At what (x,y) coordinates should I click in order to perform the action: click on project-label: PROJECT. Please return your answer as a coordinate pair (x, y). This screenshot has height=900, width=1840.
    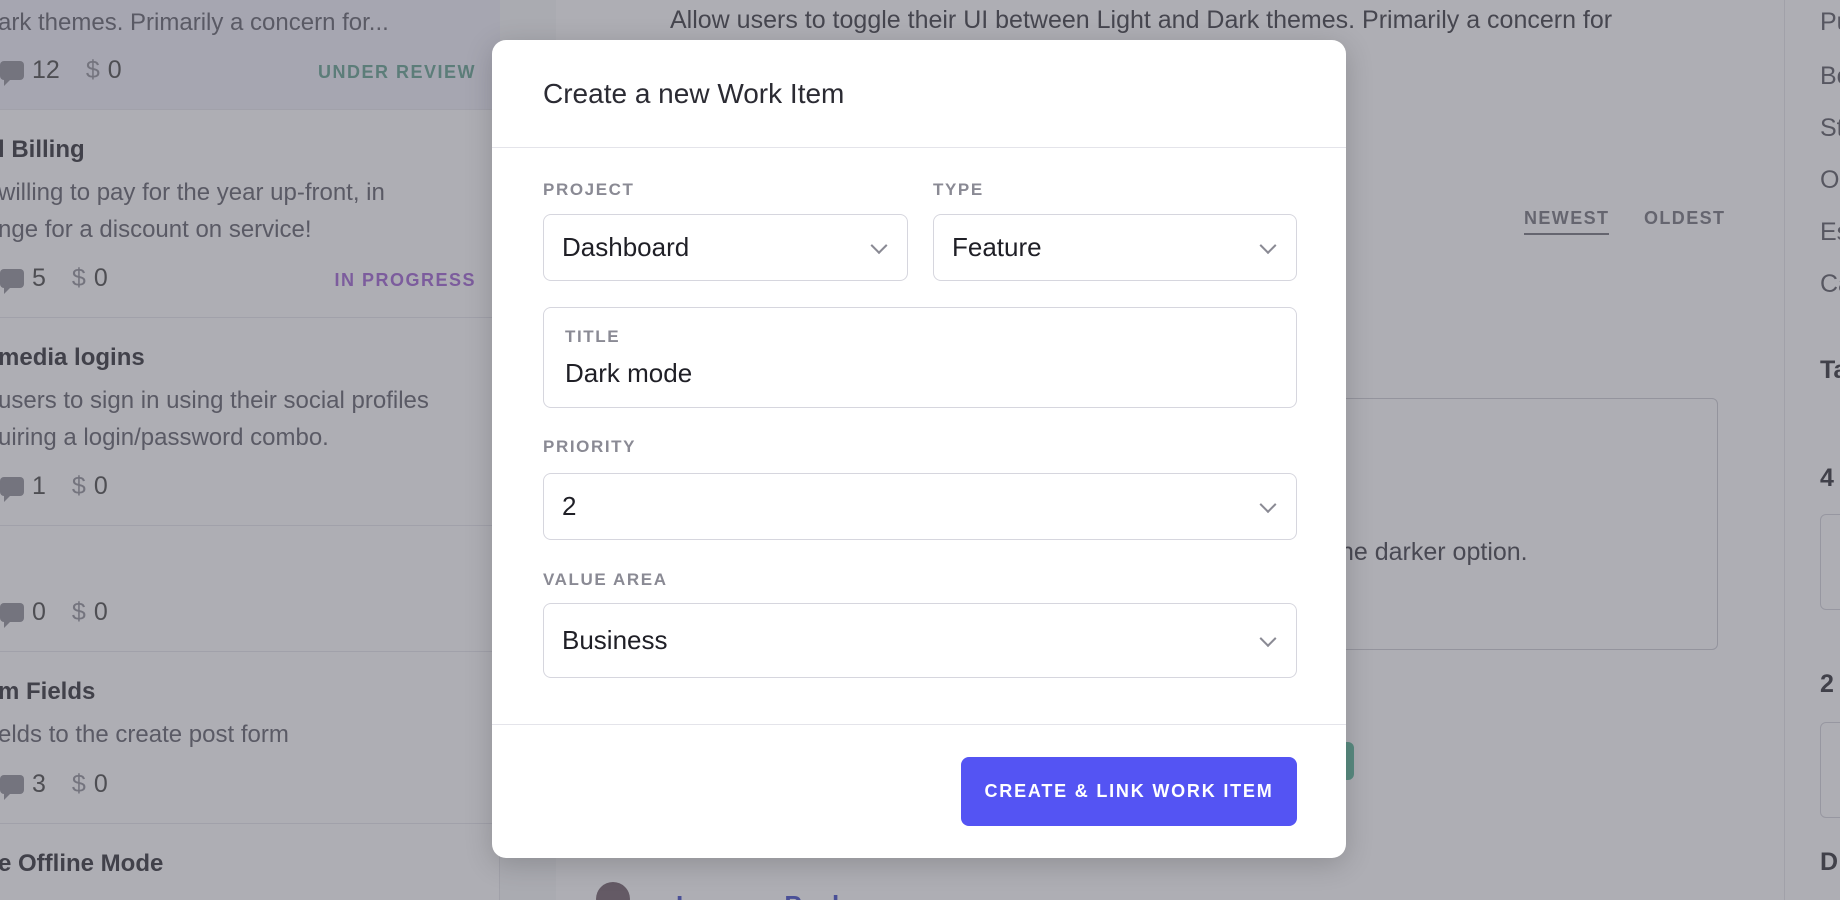
    Looking at the image, I should click on (589, 189).